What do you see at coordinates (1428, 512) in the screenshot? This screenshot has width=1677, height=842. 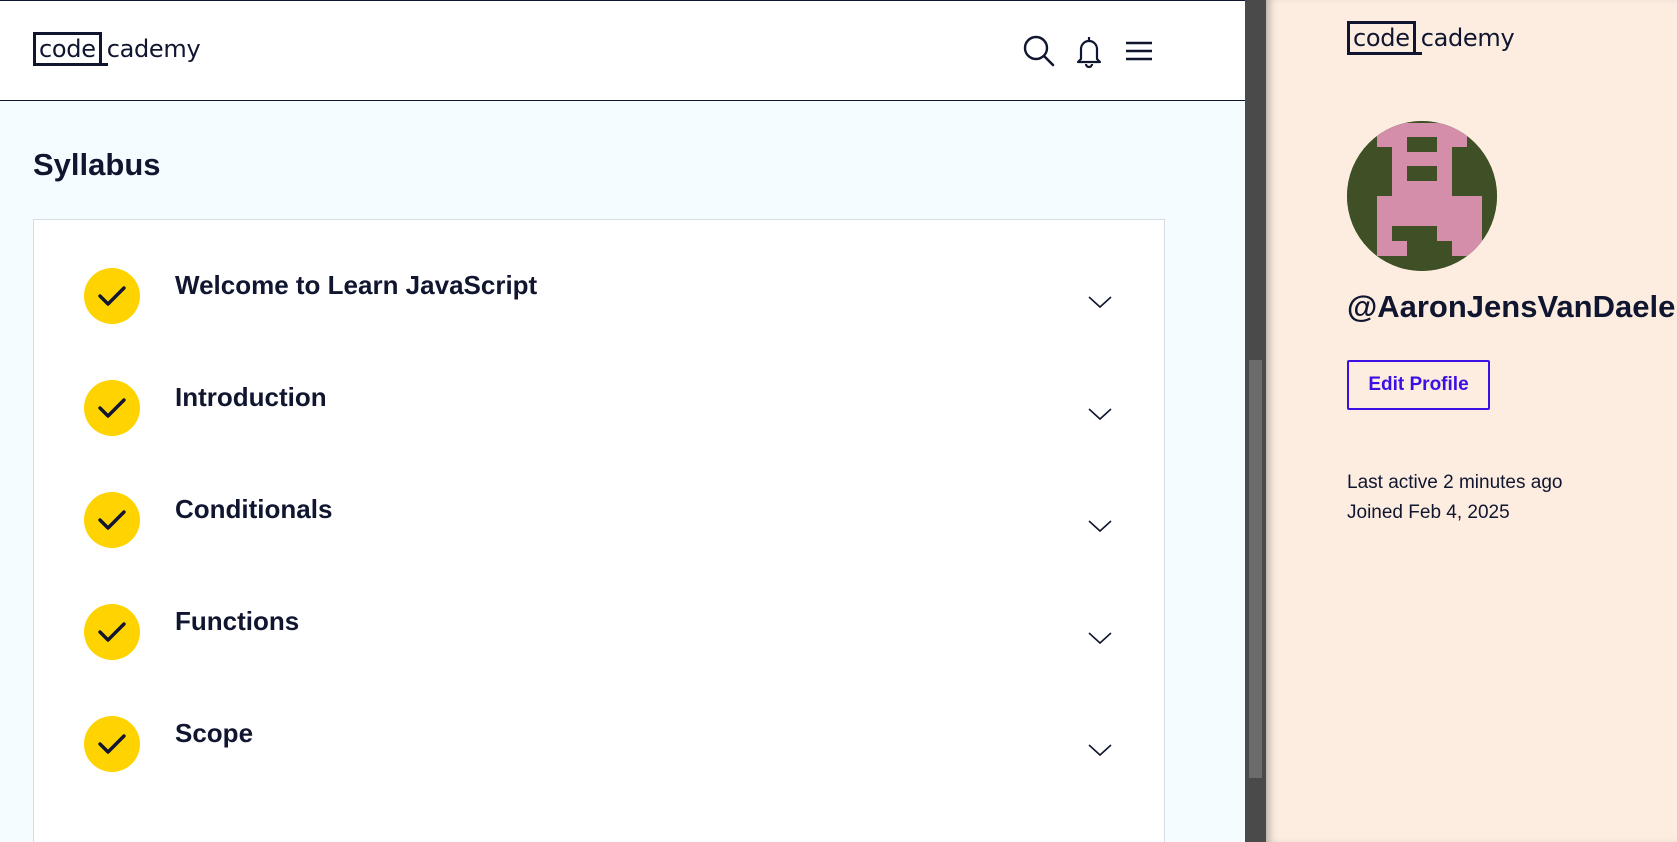 I see `joined-date-text: Joined Feb 4, 2025` at bounding box center [1428, 512].